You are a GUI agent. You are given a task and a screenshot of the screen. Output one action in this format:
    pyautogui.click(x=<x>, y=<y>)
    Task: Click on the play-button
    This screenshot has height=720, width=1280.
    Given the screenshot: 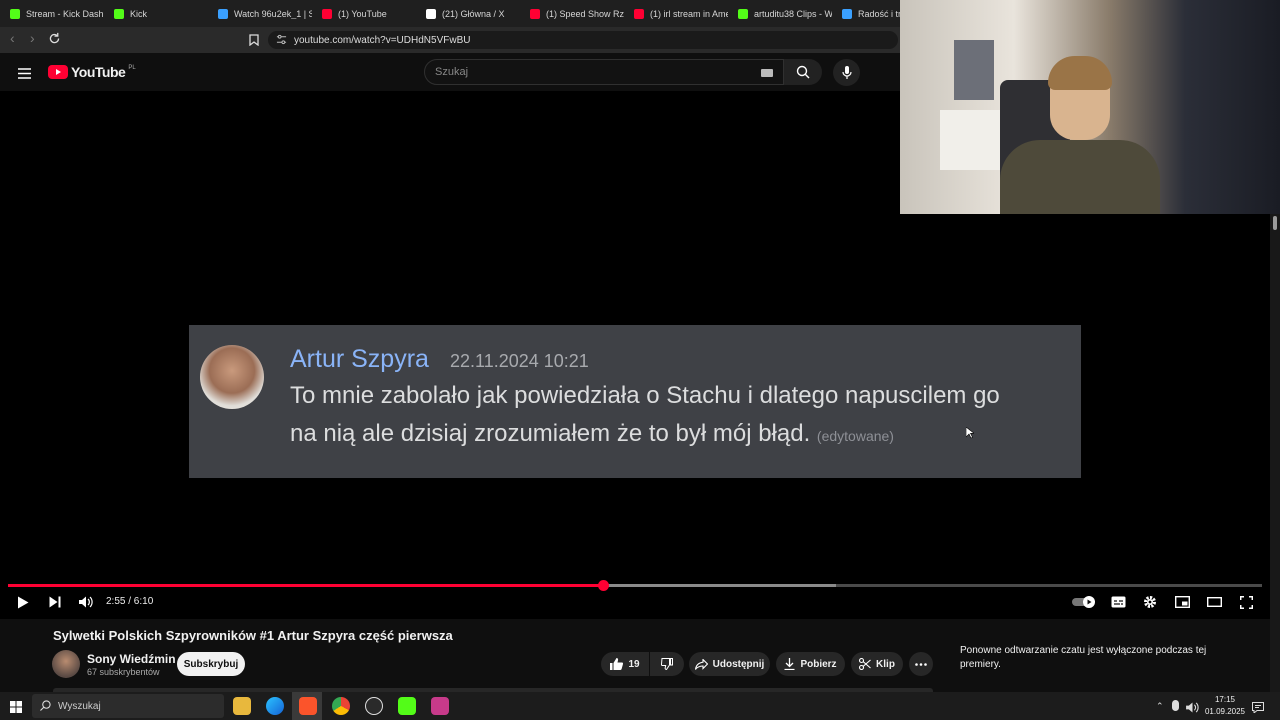 What is the action you would take?
    pyautogui.click(x=23, y=602)
    